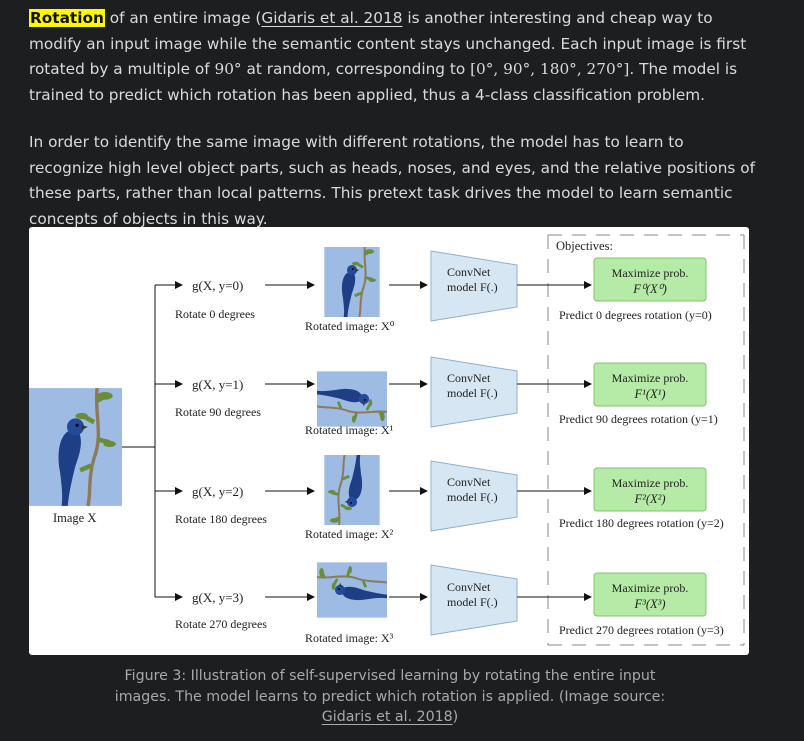 The height and width of the screenshot is (741, 804). Describe the element at coordinates (469, 482) in the screenshot. I see `convnet-title-2: ConvNet` at that location.